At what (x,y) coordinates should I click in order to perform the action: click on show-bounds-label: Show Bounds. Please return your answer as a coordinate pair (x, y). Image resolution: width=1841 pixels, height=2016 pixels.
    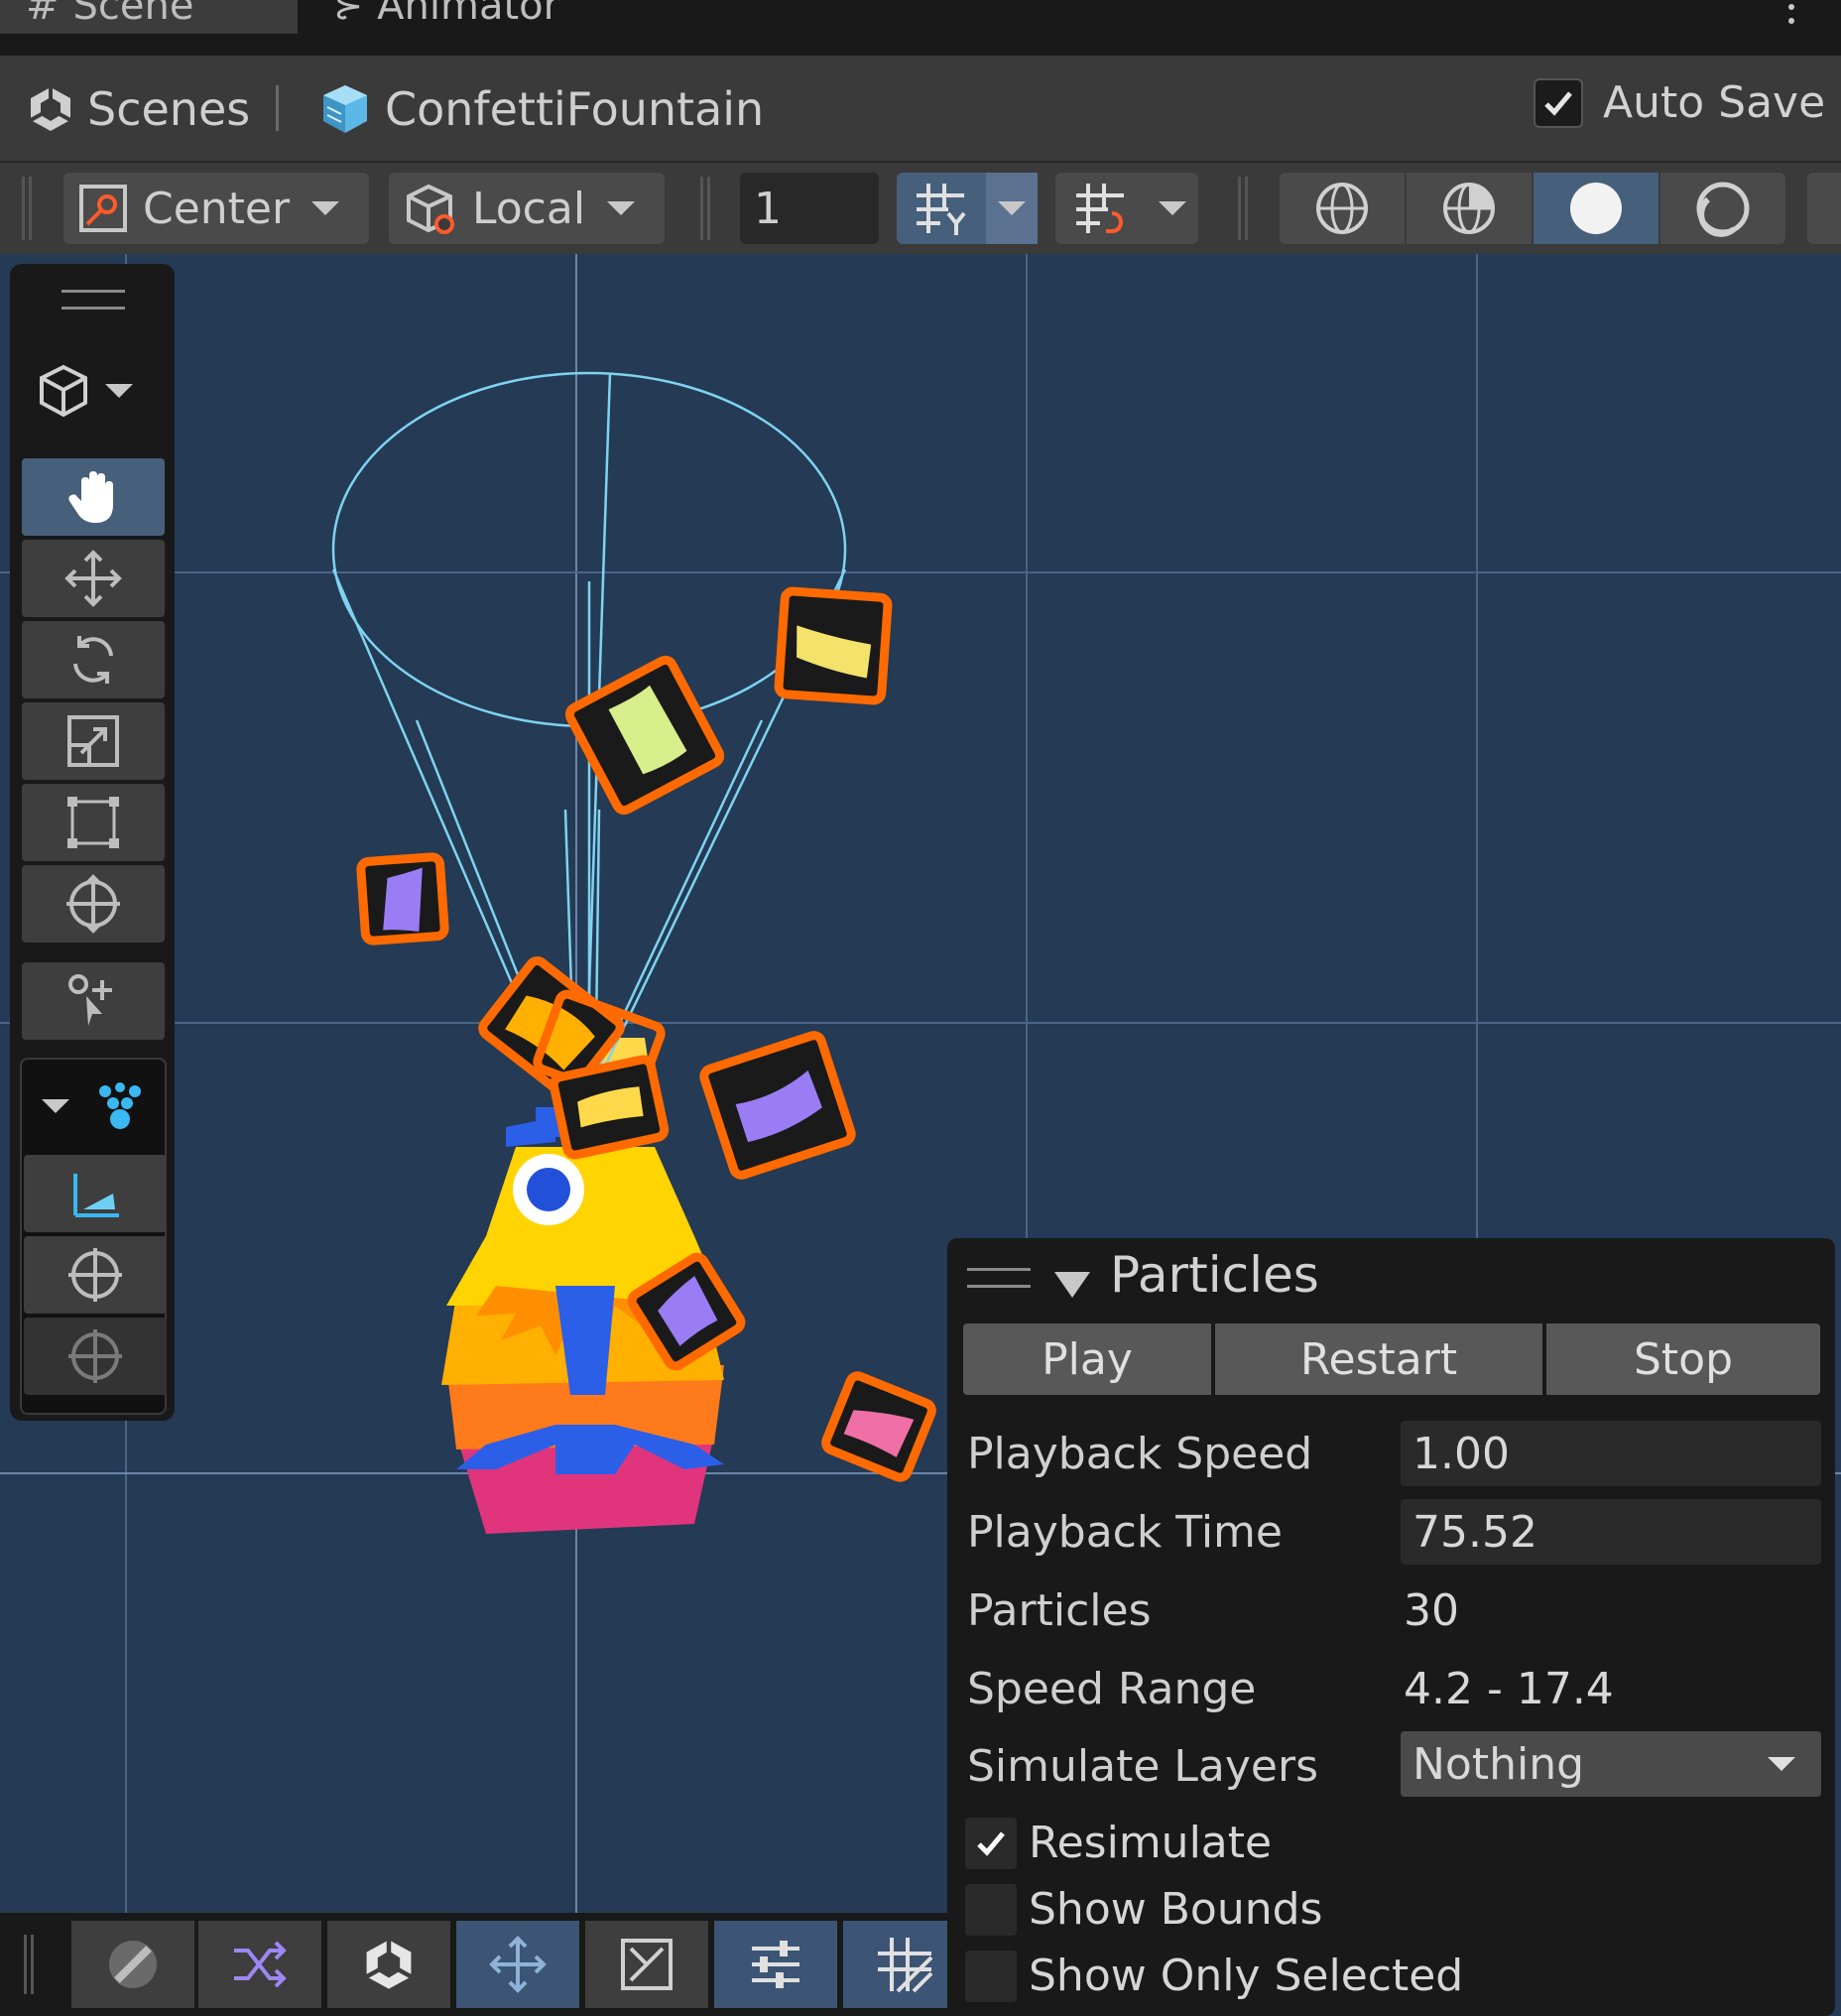
    Looking at the image, I should click on (1176, 1909).